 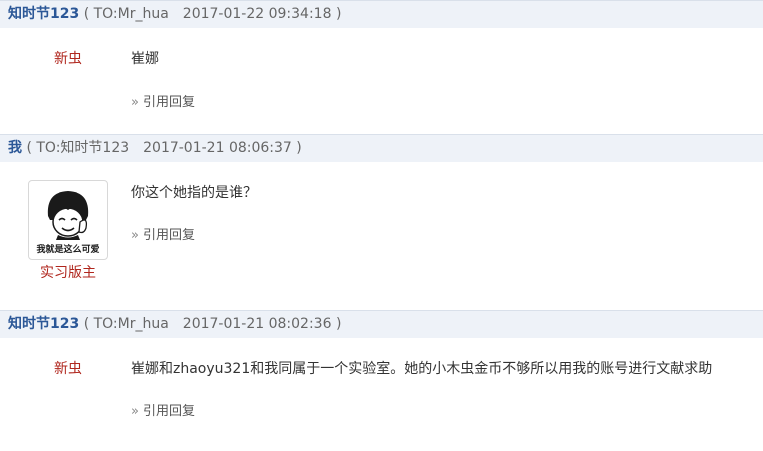 What do you see at coordinates (15, 148) in the screenshot?
I see `author-link: 我` at bounding box center [15, 148].